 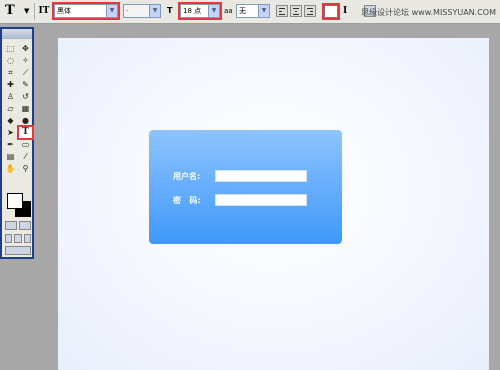 I want to click on font-family-value: 黑体, so click(x=64, y=11).